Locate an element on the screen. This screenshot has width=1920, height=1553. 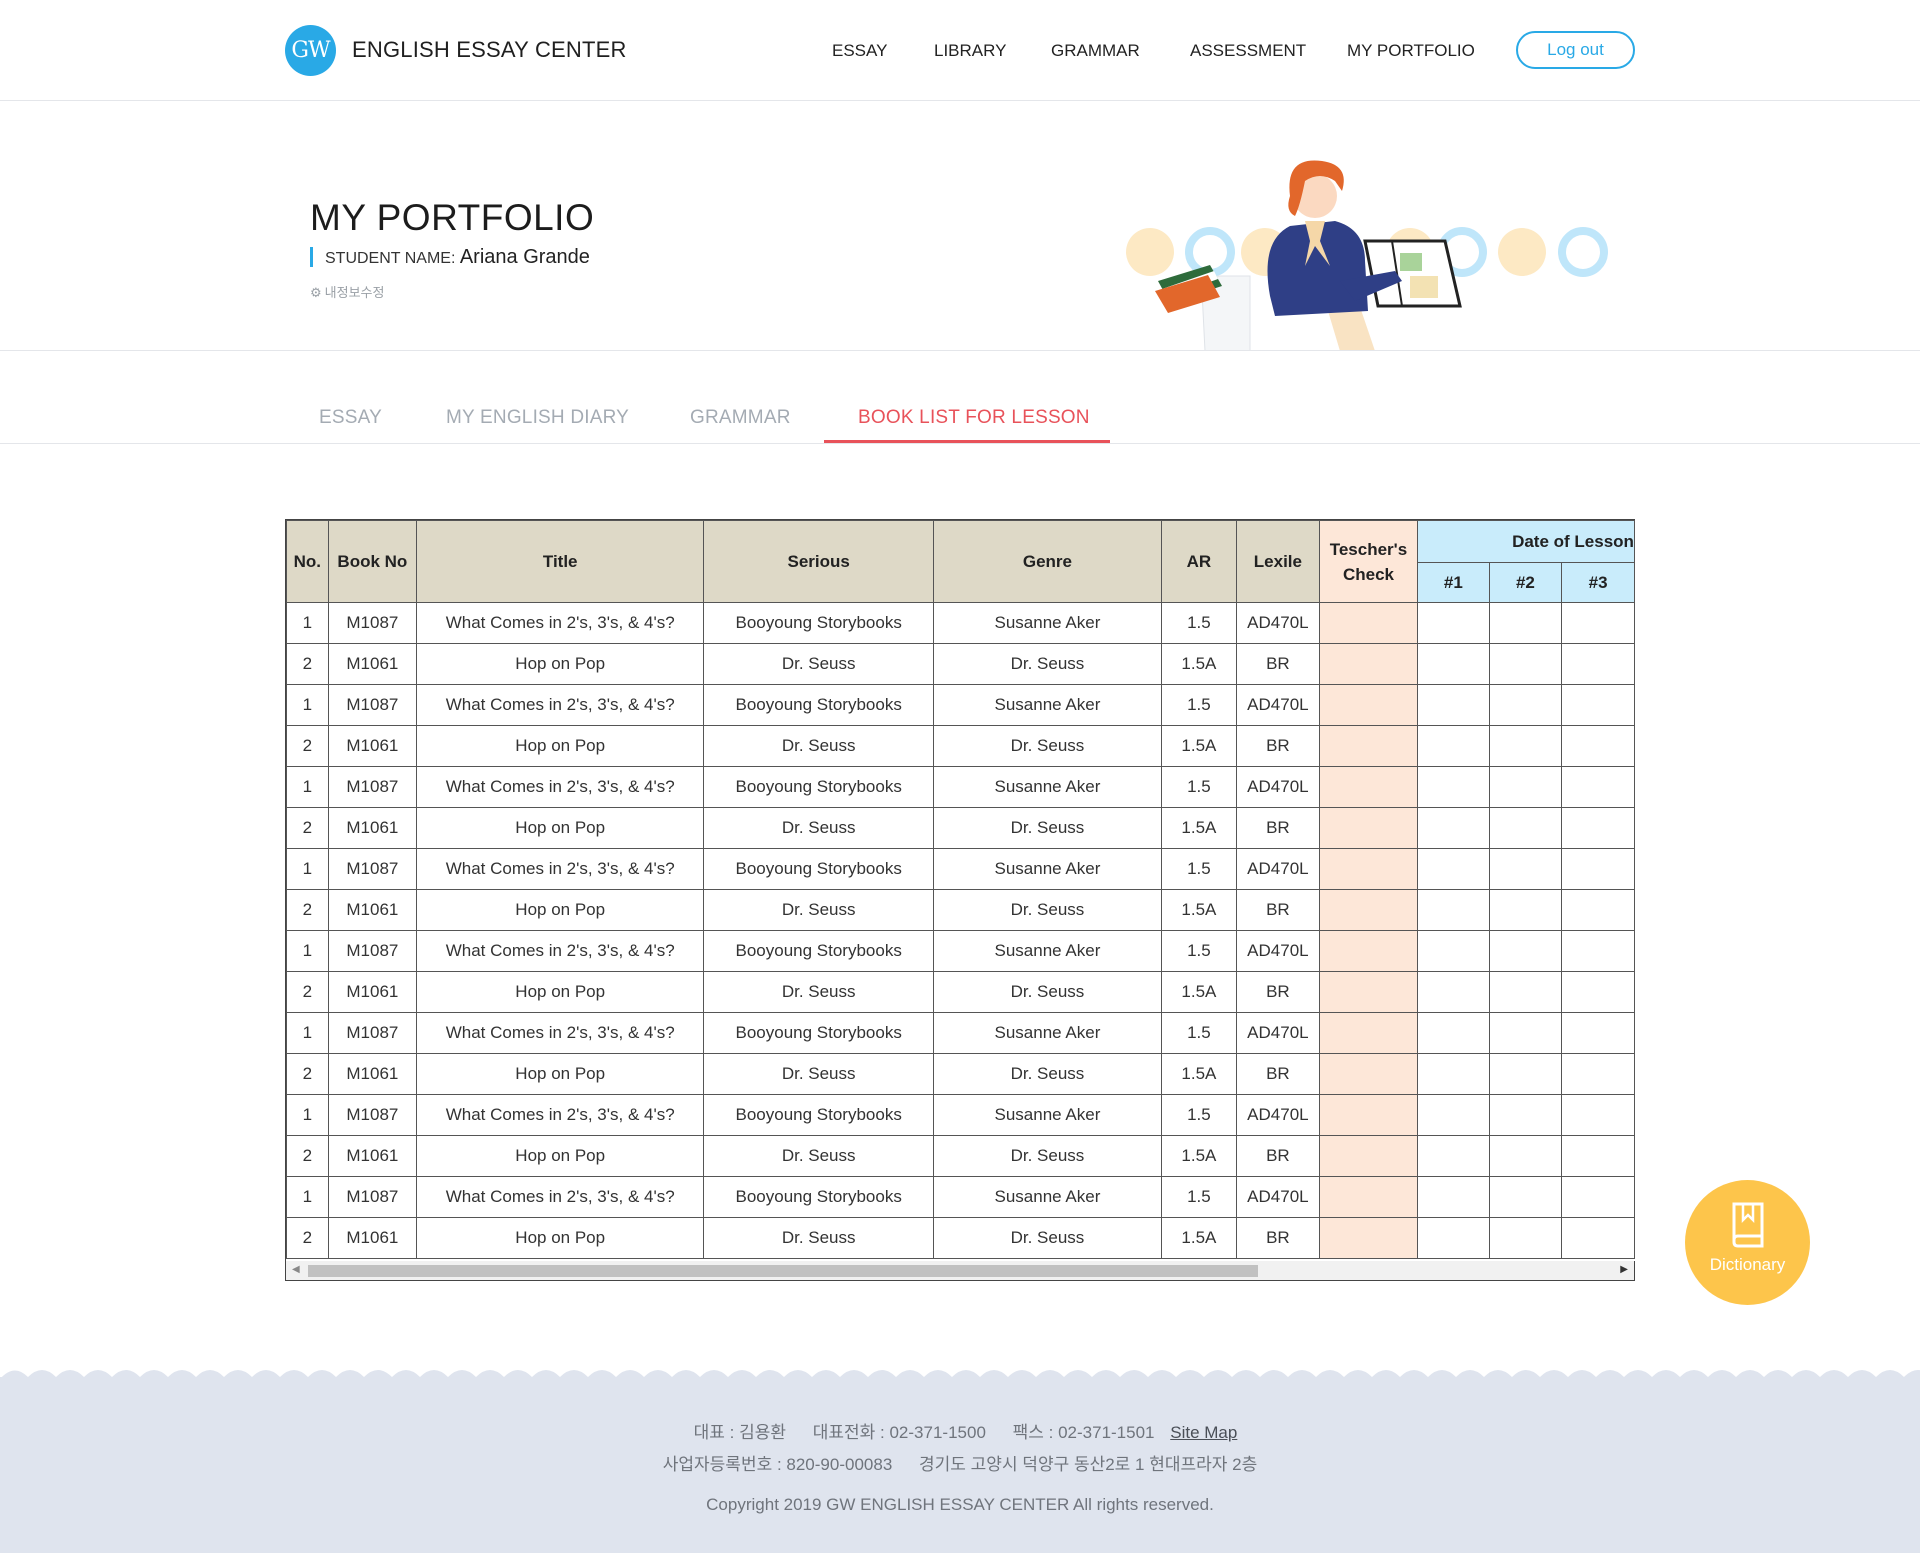
logo: GW is located at coordinates (310, 50).